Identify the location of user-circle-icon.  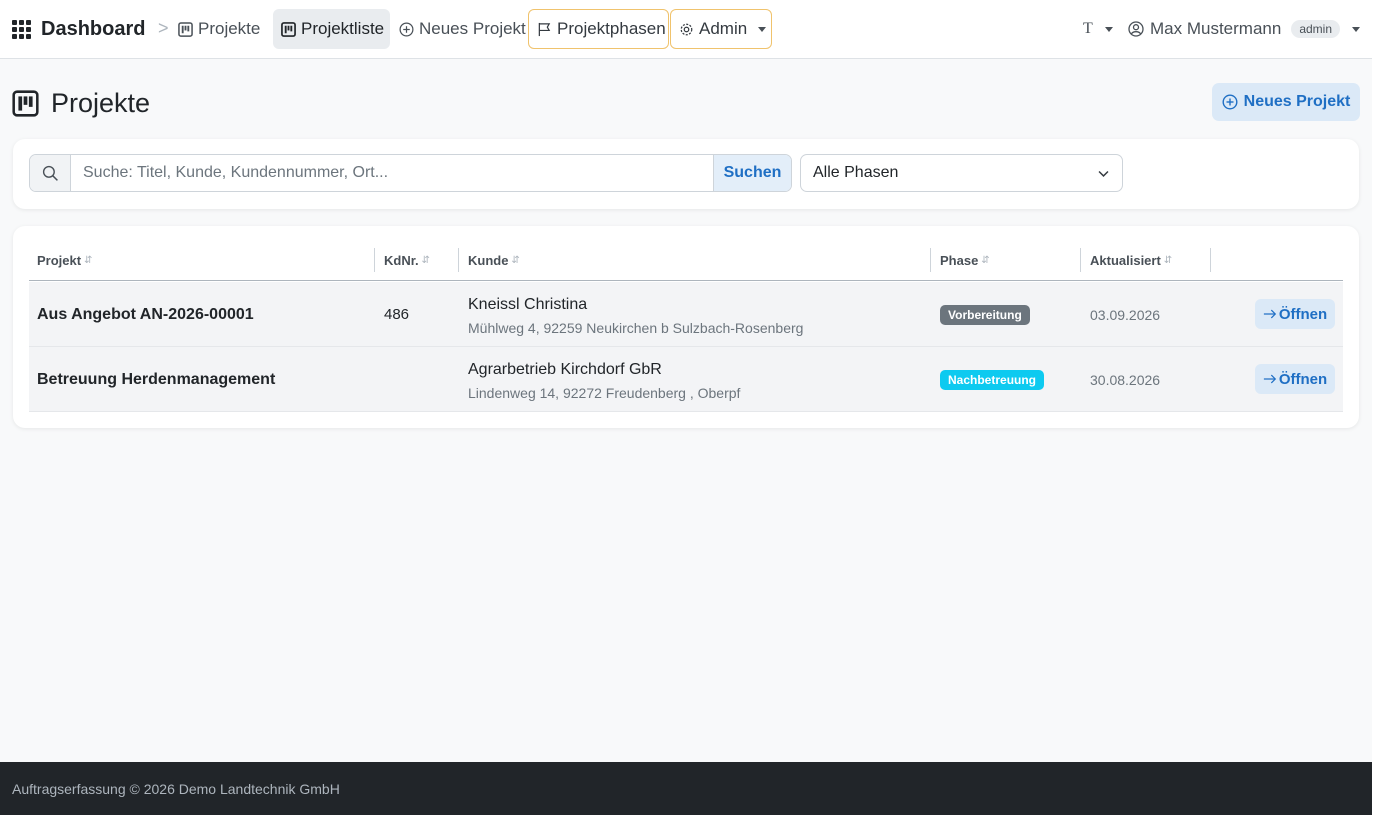
(1136, 29).